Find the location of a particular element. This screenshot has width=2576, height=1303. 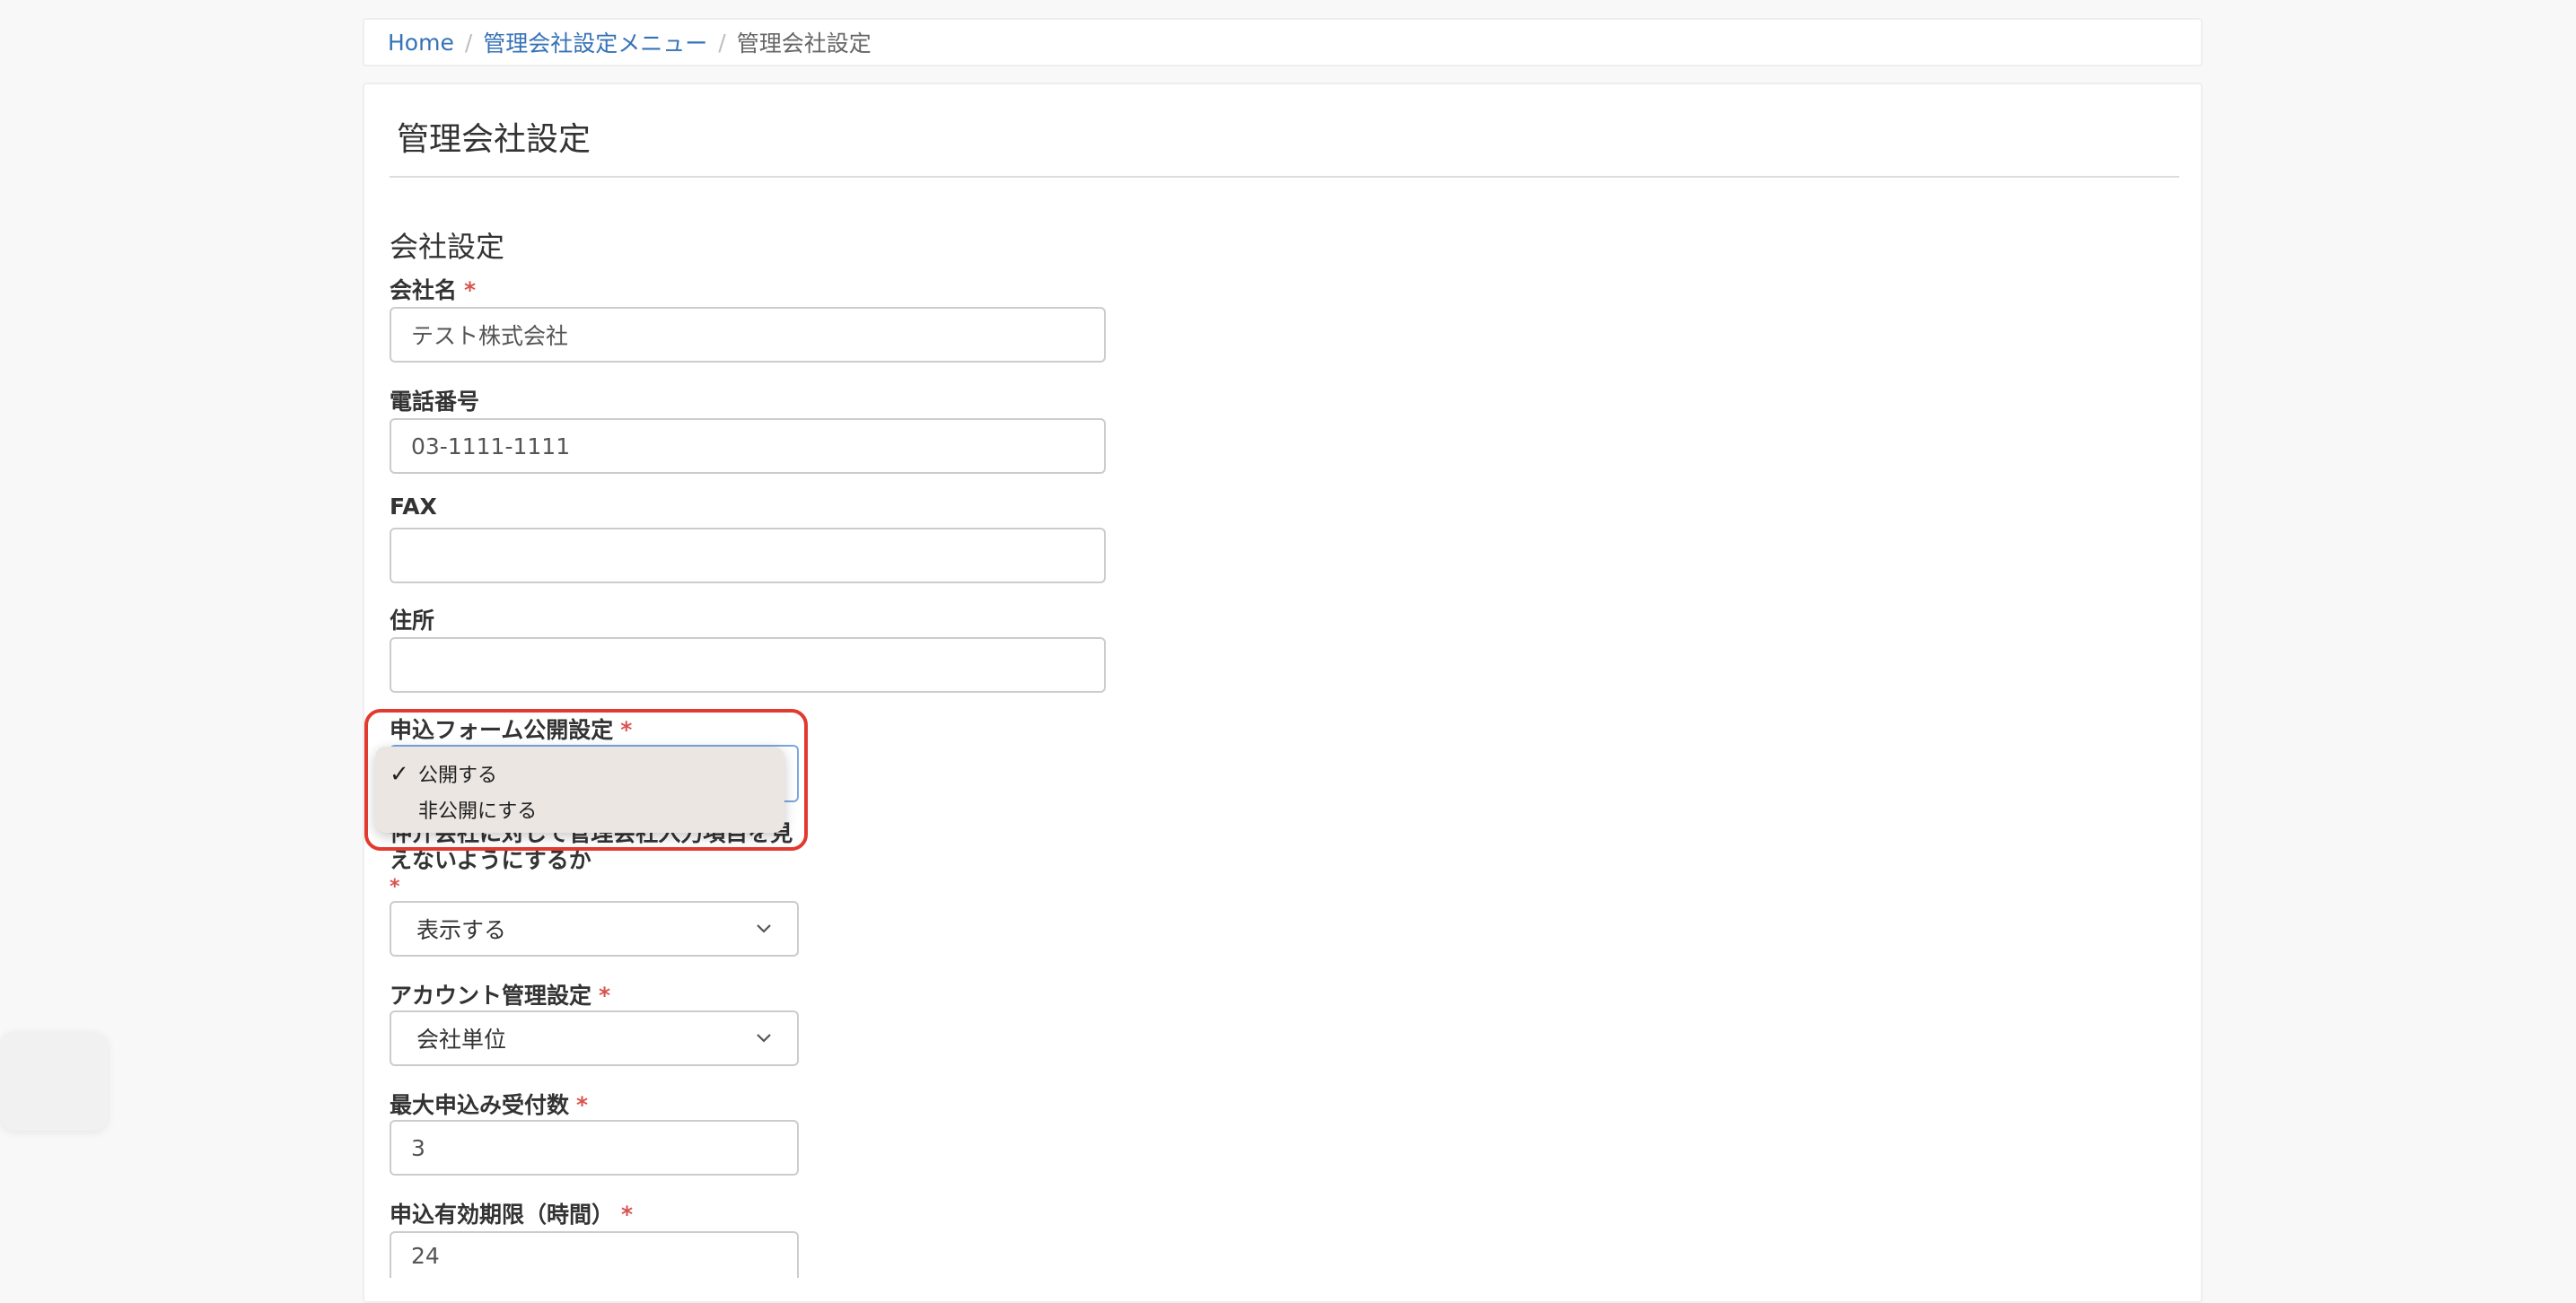

expiry-hours-input: 24 is located at coordinates (594, 1254).